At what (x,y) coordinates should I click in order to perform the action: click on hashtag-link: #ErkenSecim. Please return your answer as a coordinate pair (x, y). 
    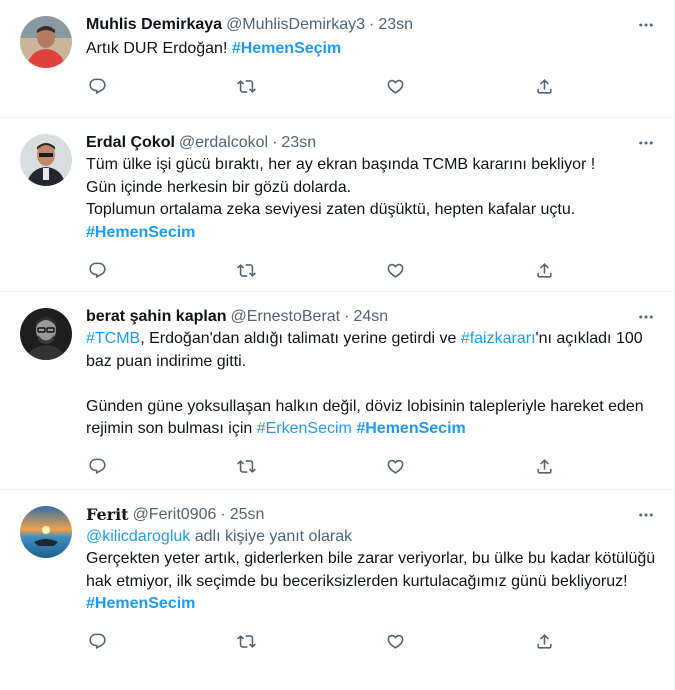
    Looking at the image, I should click on (304, 428).